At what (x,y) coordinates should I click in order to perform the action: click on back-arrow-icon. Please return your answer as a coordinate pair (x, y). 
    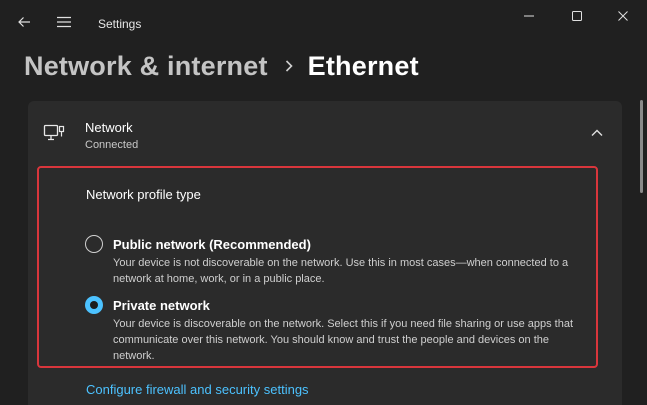
    Looking at the image, I should click on (24, 22).